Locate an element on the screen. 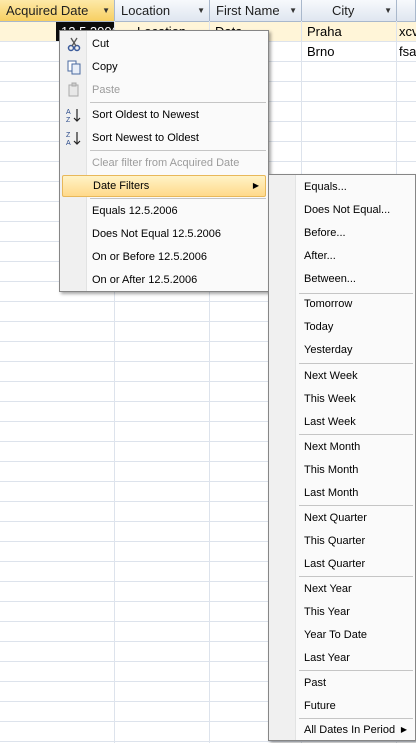 Image resolution: width=416 pixels, height=743 pixels. menu-item-sort-oldest: A Z Sort Oldest to Newest is located at coordinates (164, 115).